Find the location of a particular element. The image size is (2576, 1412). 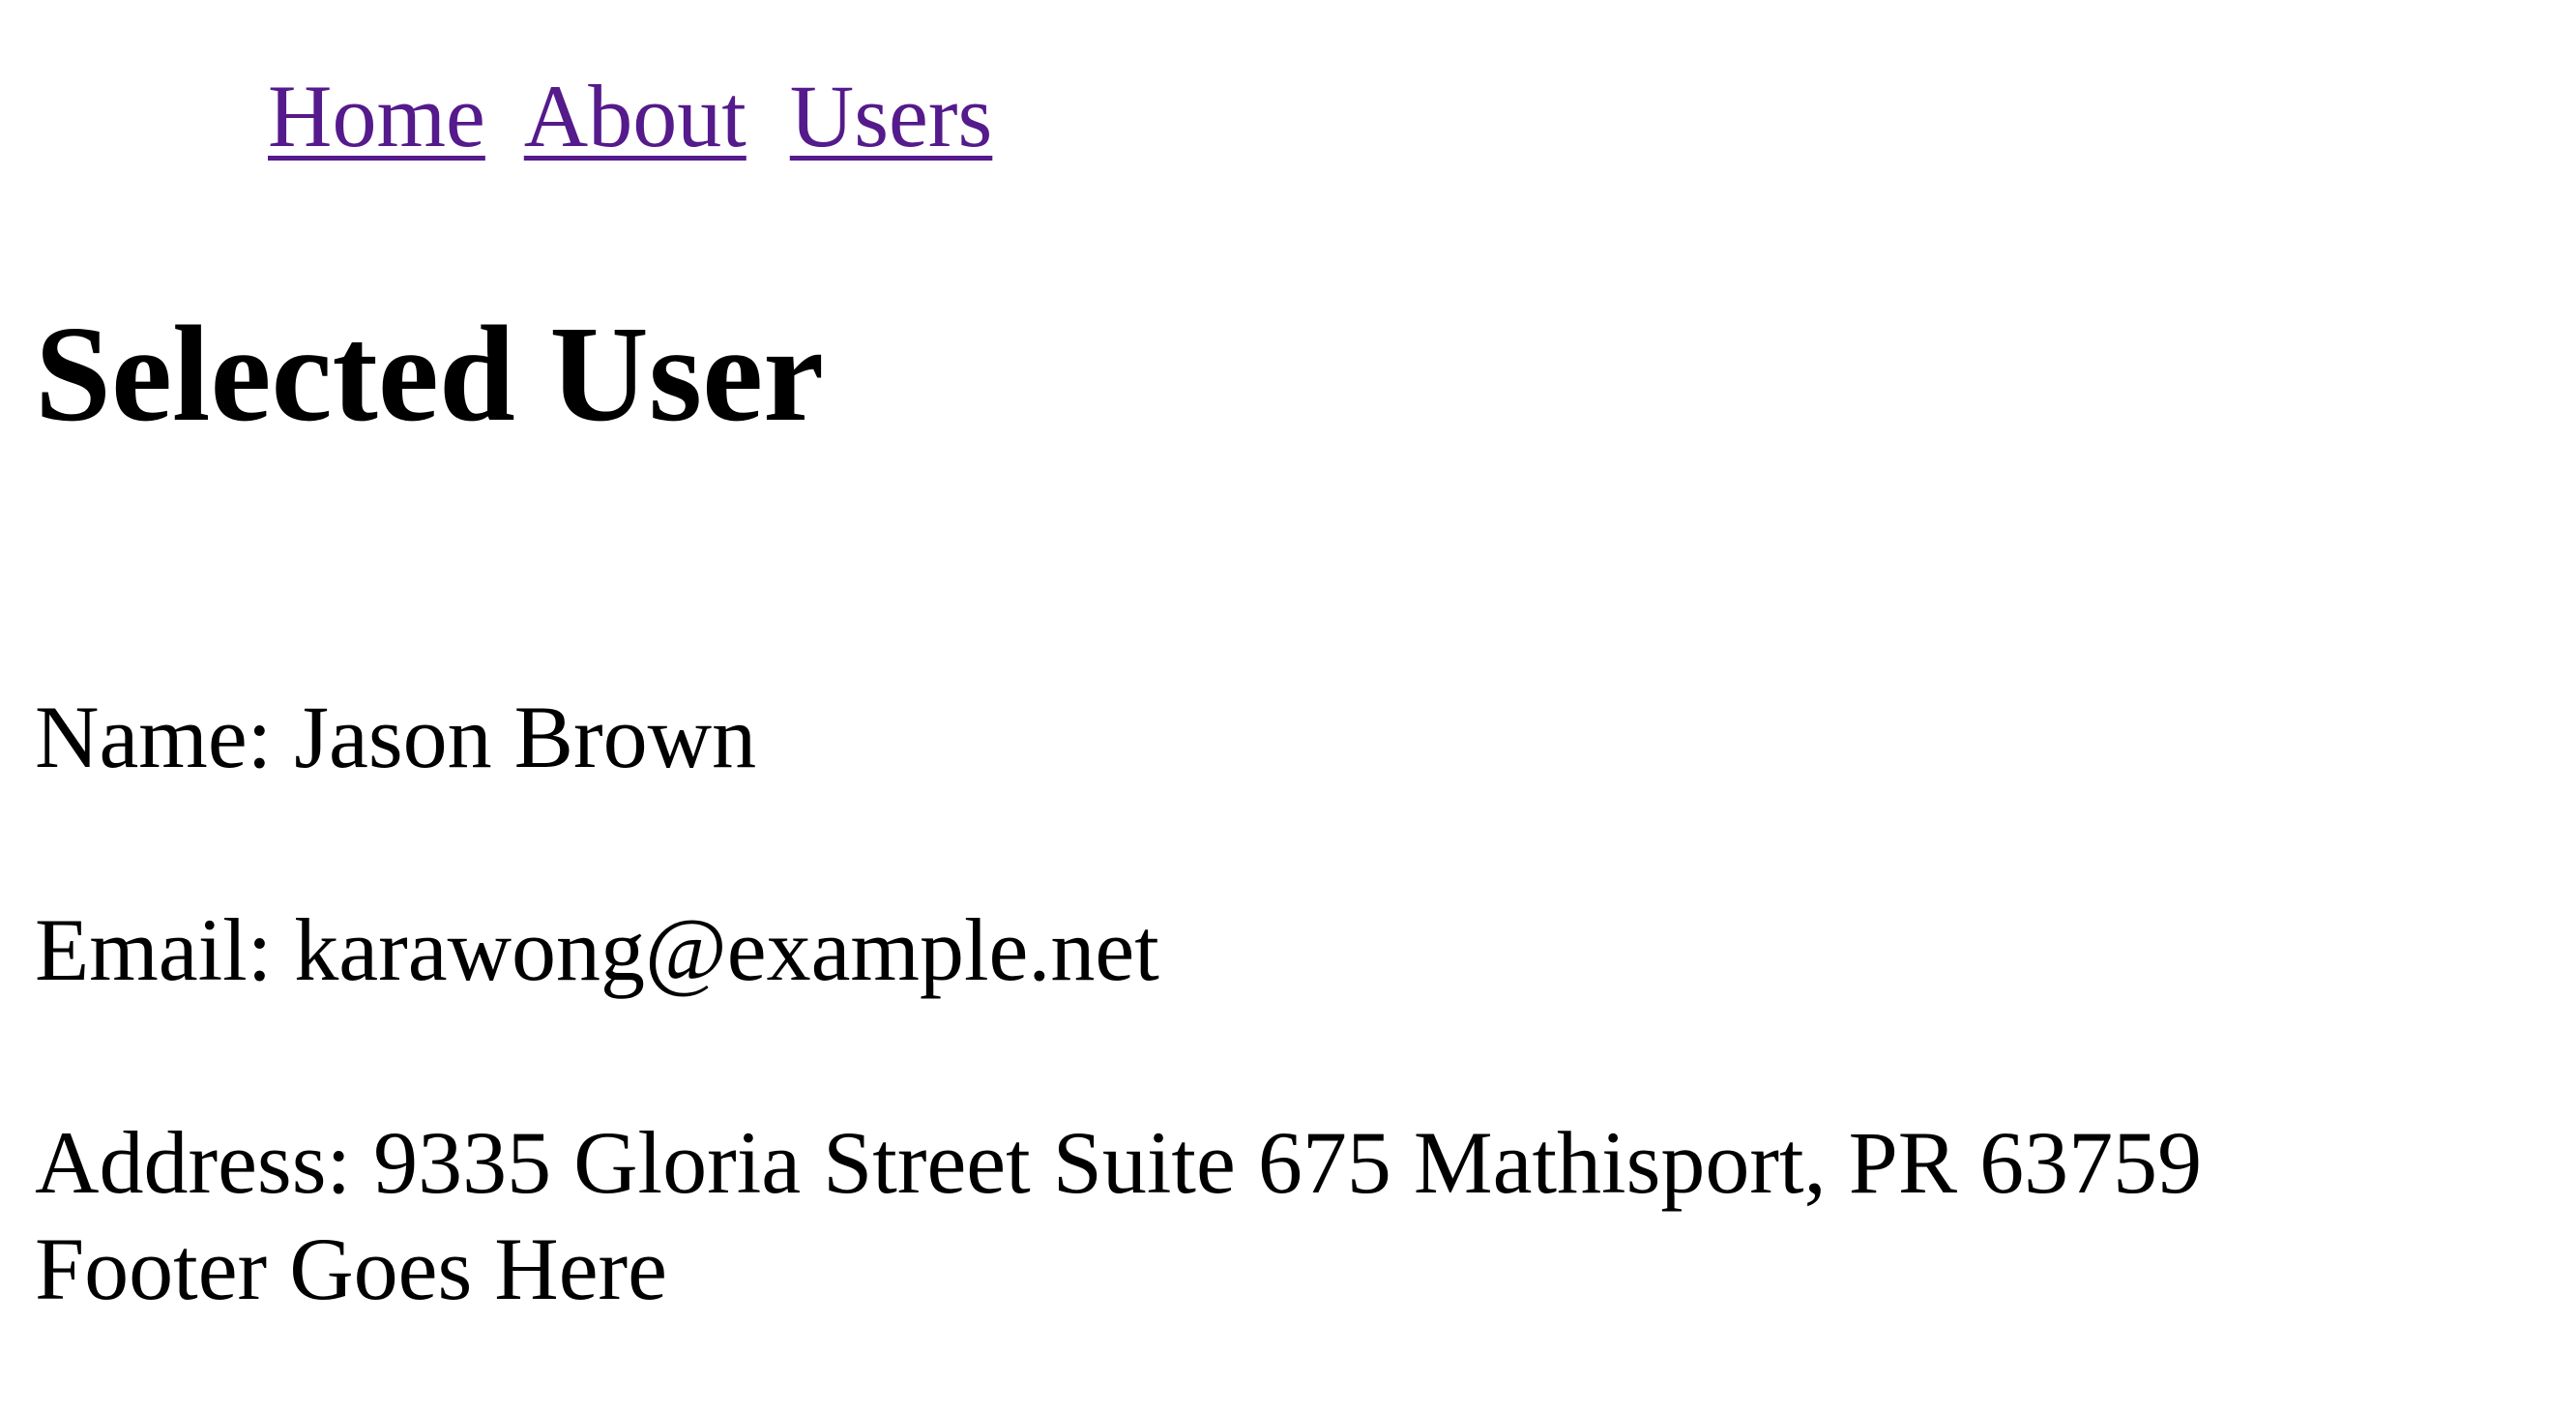

page-footer: Footer Goes Here is located at coordinates (351, 1269).